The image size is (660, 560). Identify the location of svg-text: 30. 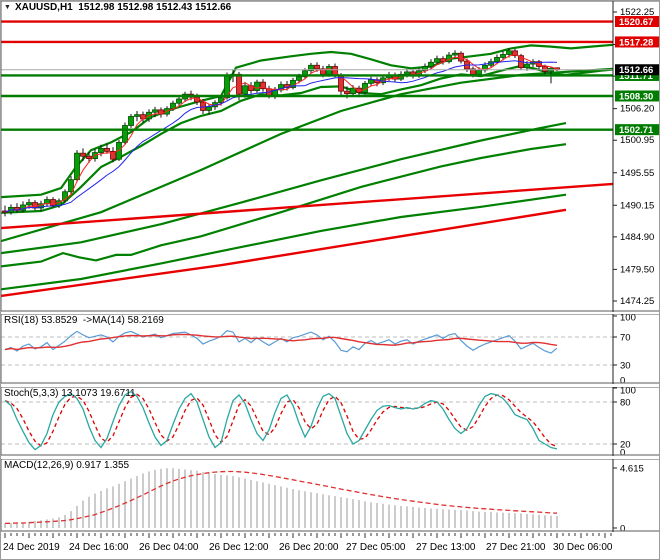
(625, 366).